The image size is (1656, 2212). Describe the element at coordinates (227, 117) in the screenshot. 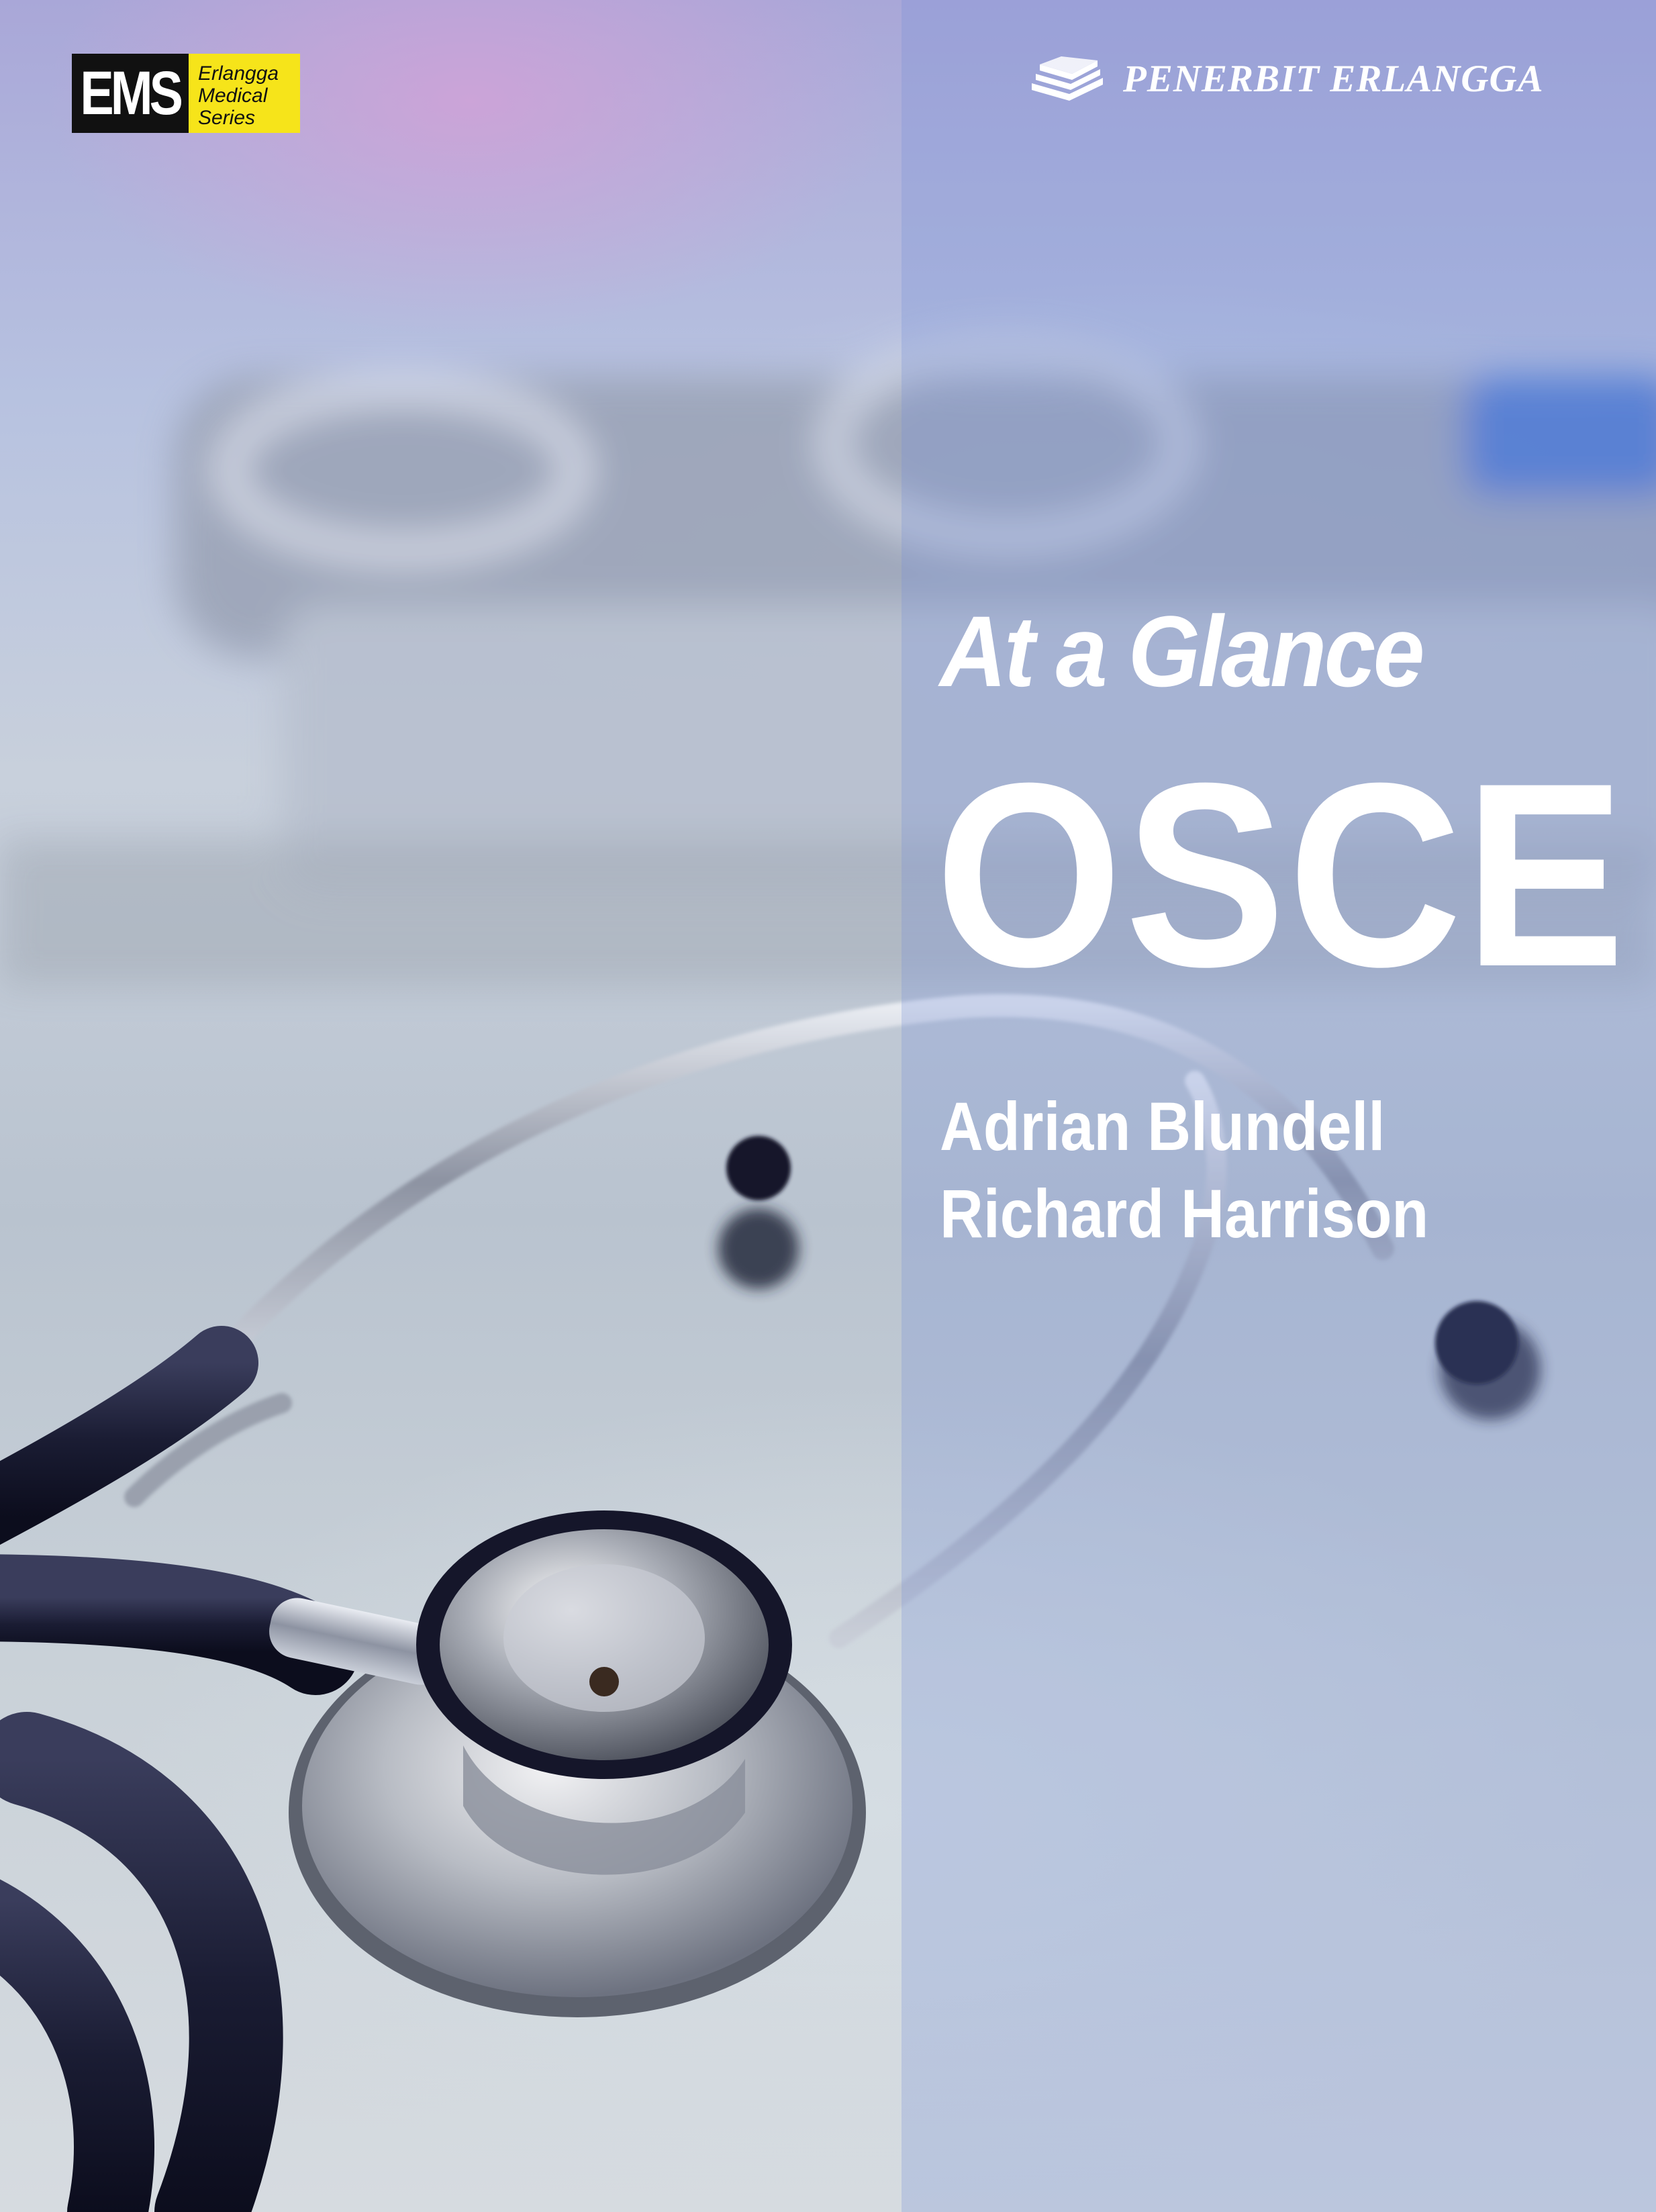

I see `series-badge-line-3: Series` at that location.